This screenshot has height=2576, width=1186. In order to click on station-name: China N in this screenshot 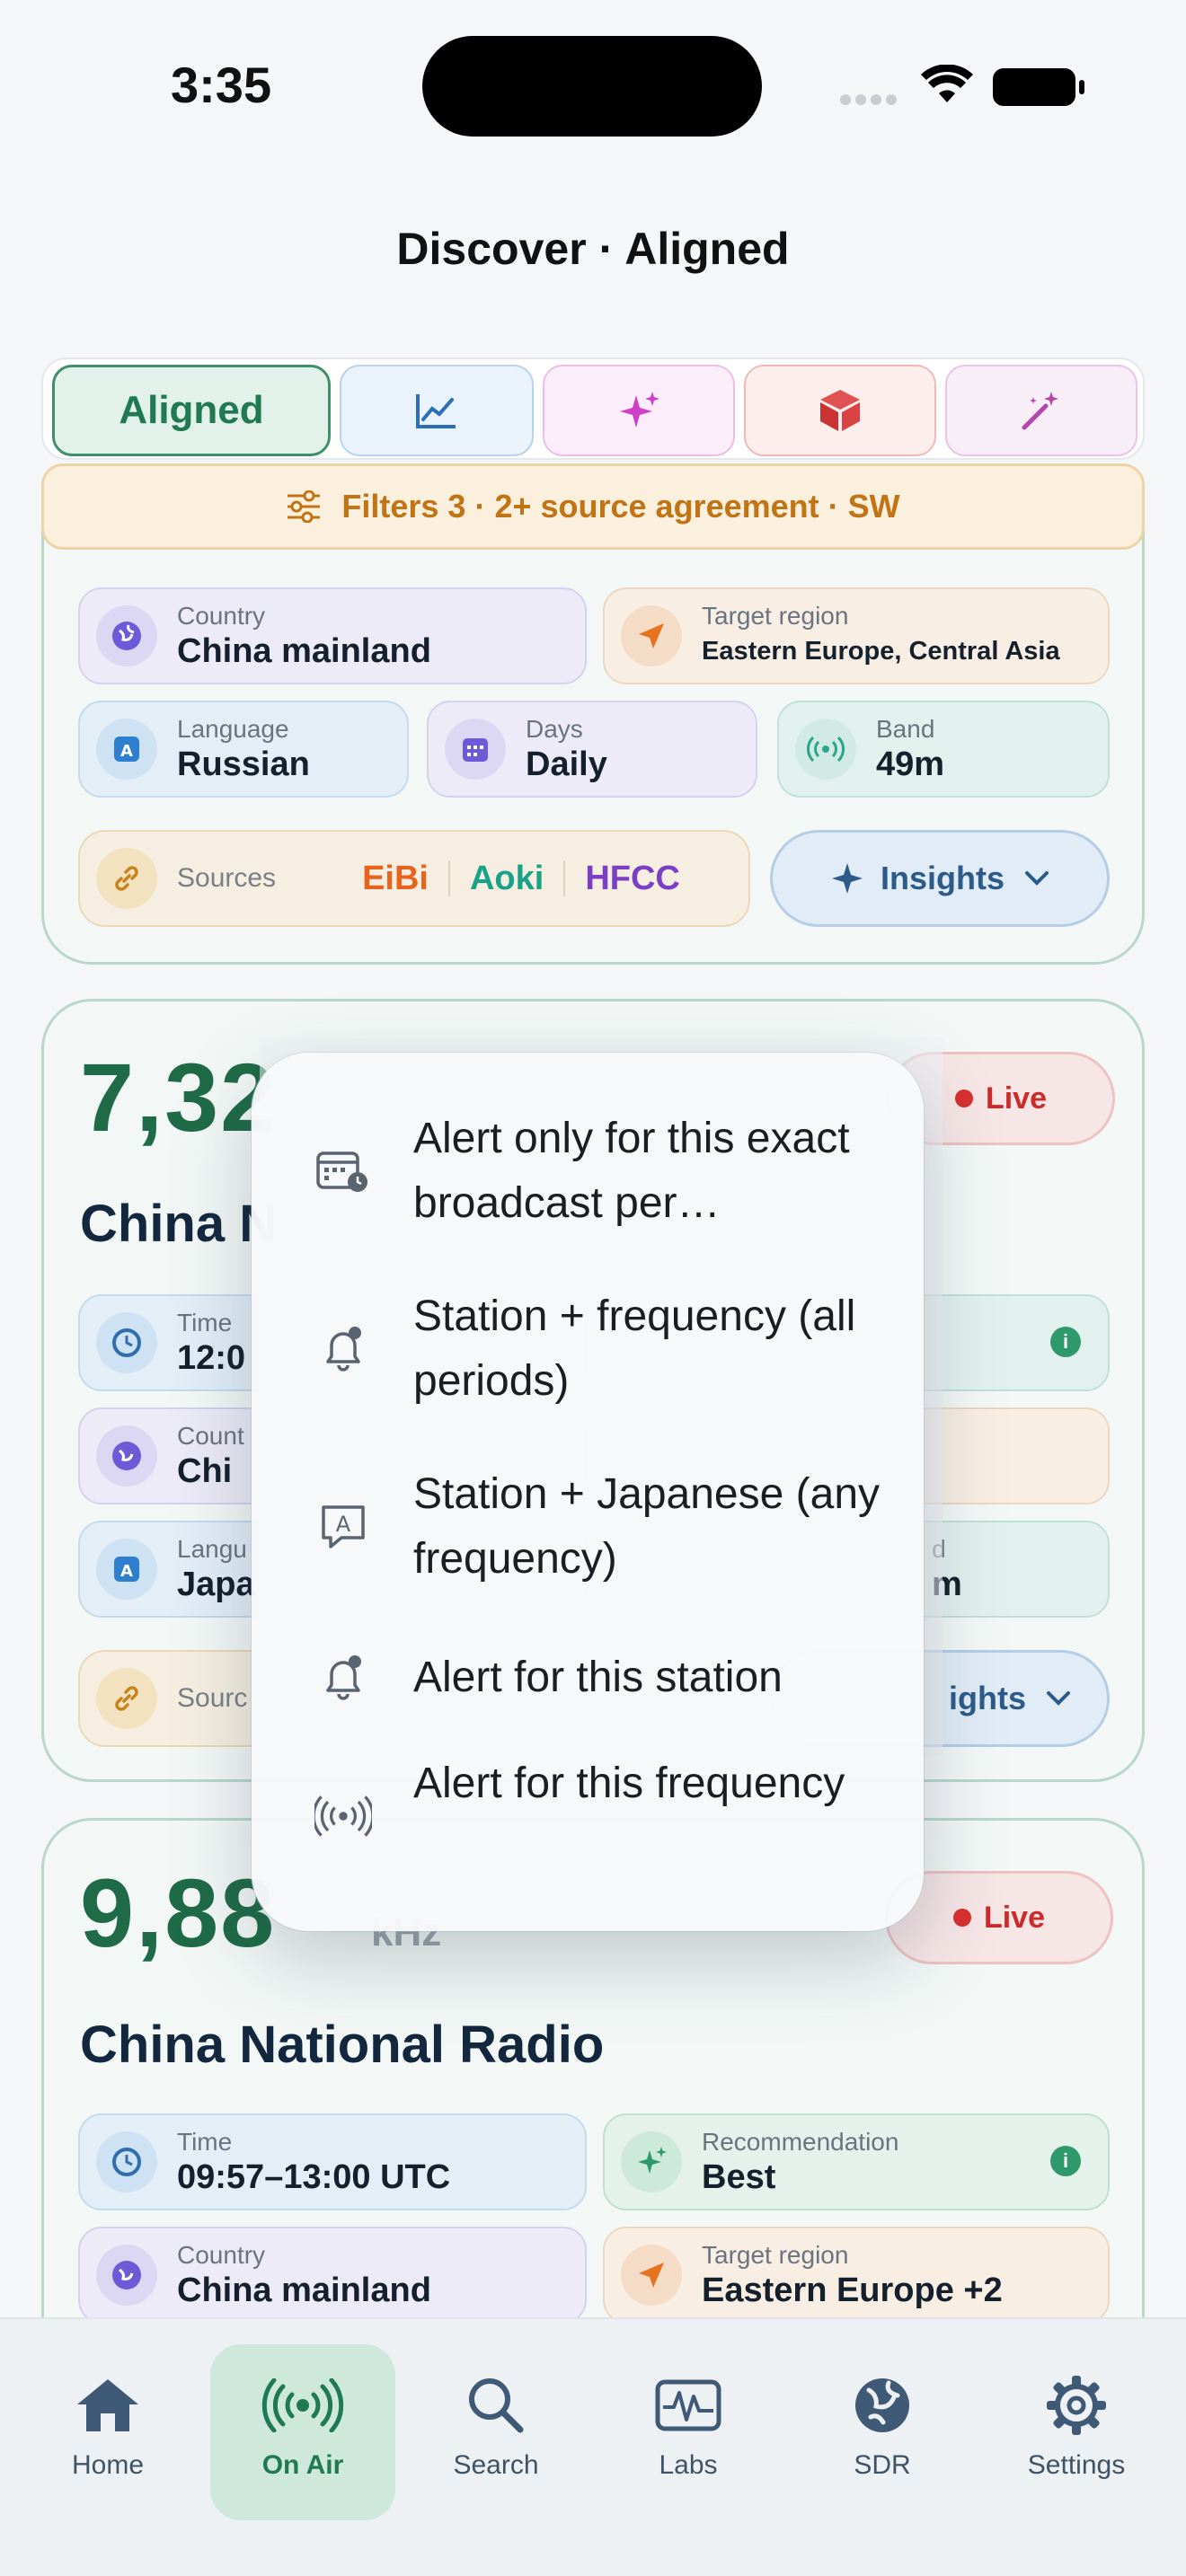, I will do `click(179, 1224)`.